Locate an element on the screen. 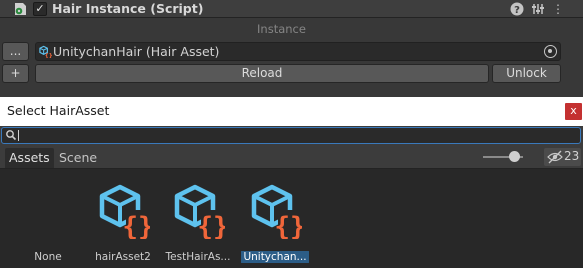 This screenshot has height=268, width=583. close-button: x is located at coordinates (573, 111).